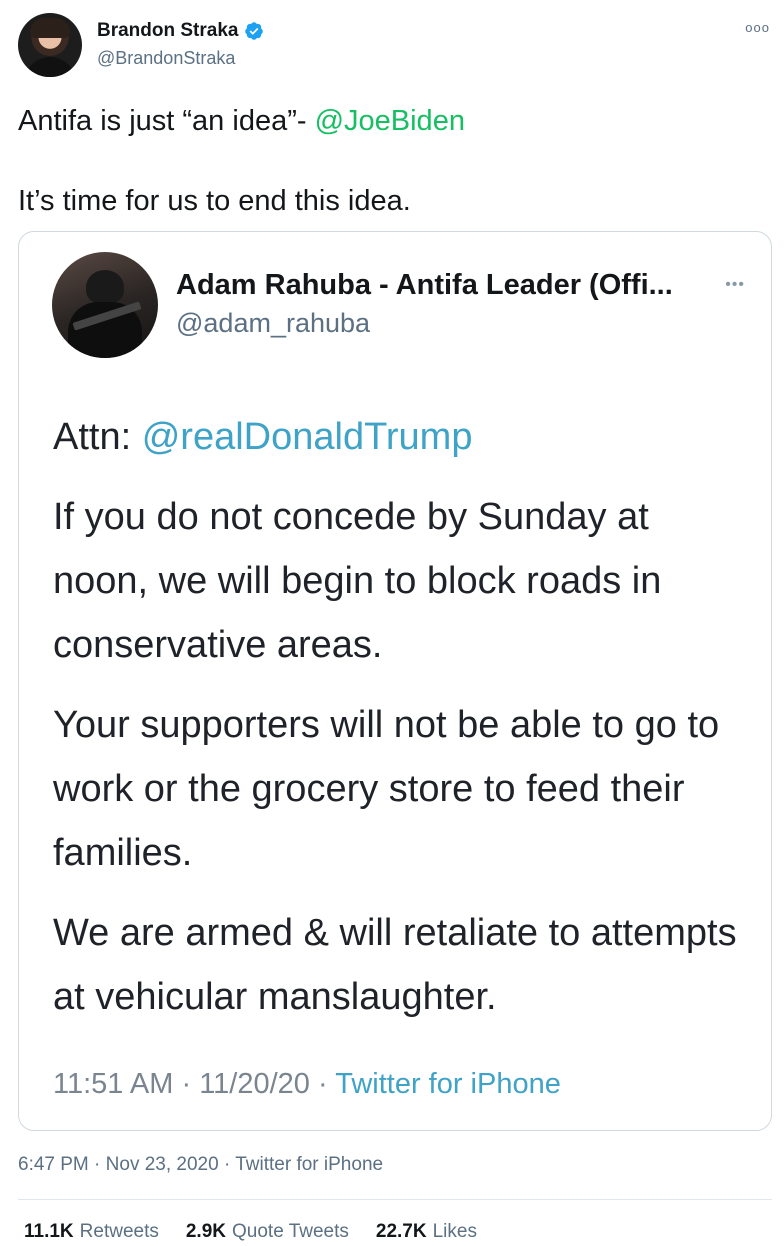 The image size is (784, 1246). Describe the element at coordinates (390, 121) in the screenshot. I see `mention-joebiden-link: @JoeBiden` at that location.